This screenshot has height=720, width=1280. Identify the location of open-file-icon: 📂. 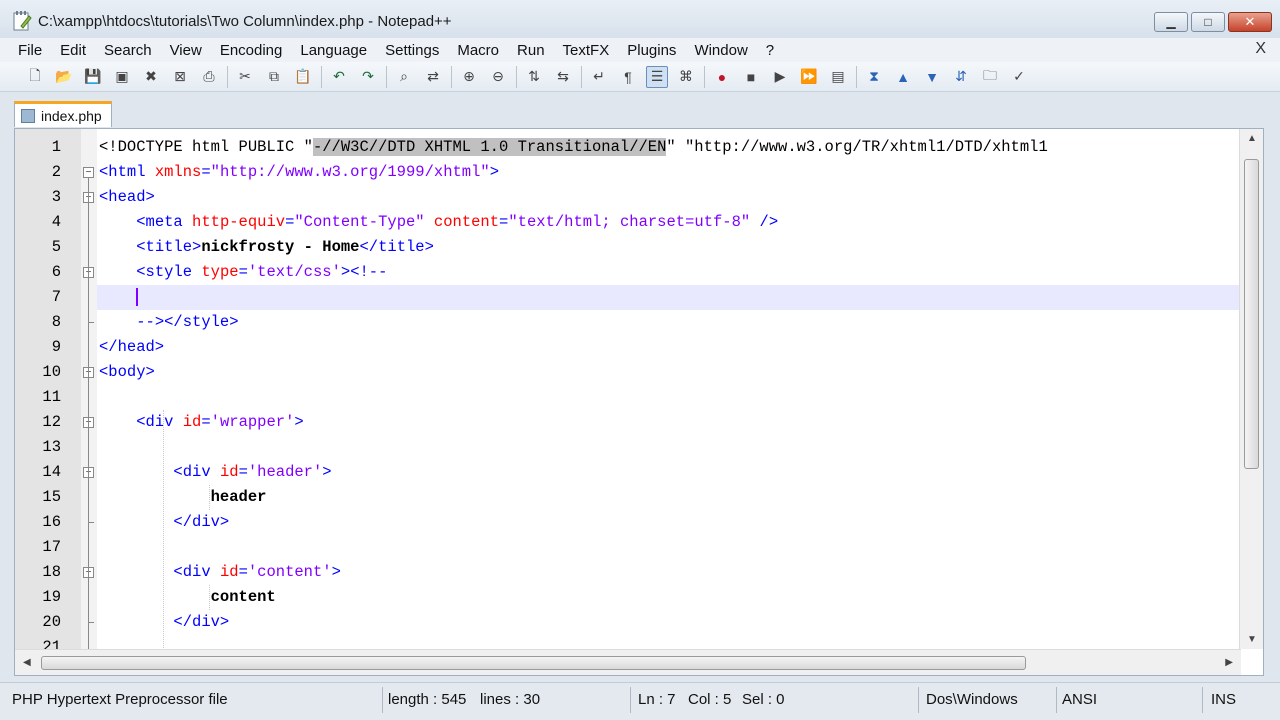
(64, 77).